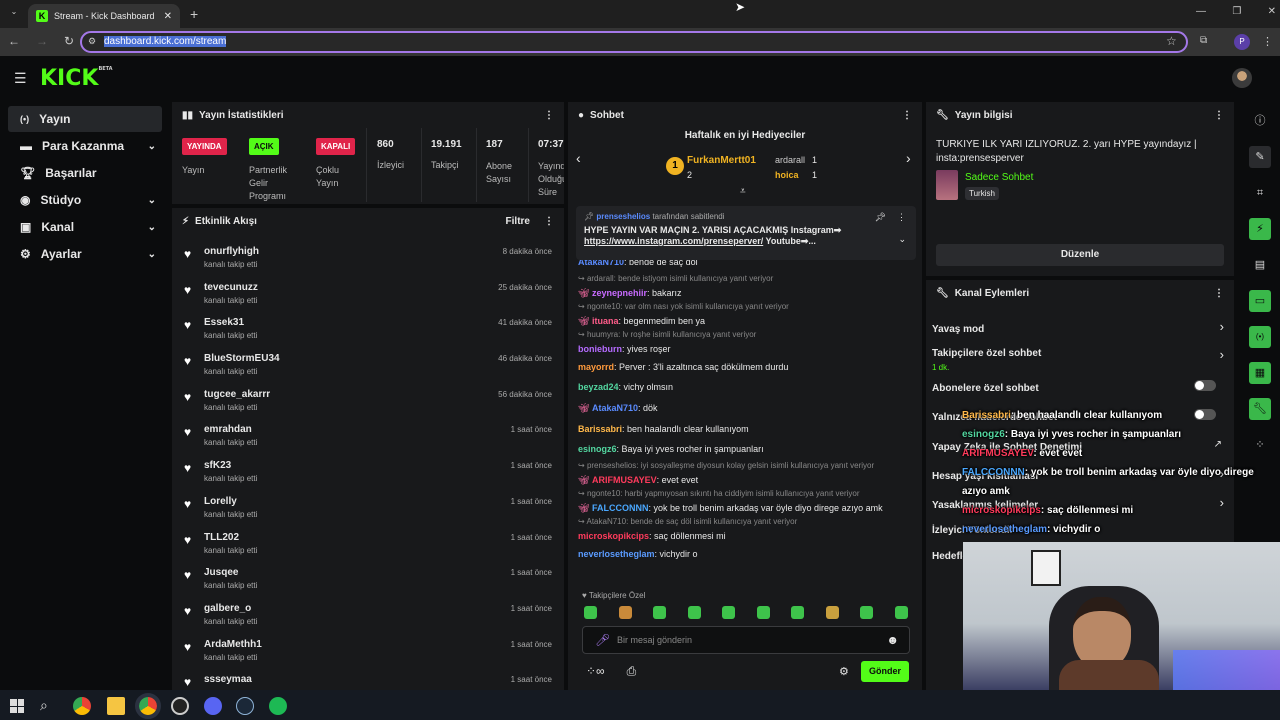  What do you see at coordinates (1203, 40) in the screenshot?
I see `extensions-icon: ⧉` at bounding box center [1203, 40].